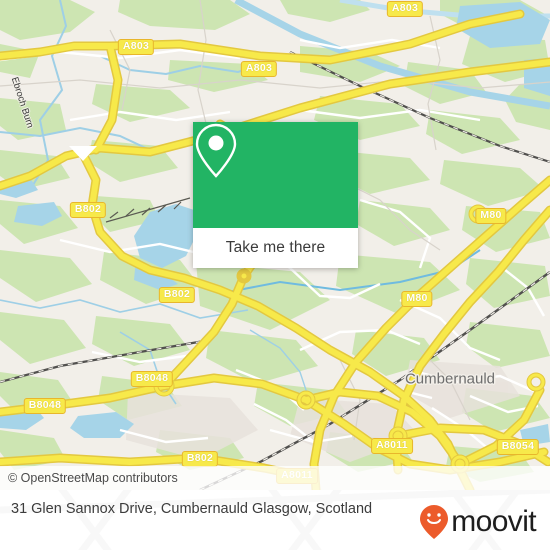 This screenshot has width=550, height=550. I want to click on moovit-logo: moovit, so click(478, 522).